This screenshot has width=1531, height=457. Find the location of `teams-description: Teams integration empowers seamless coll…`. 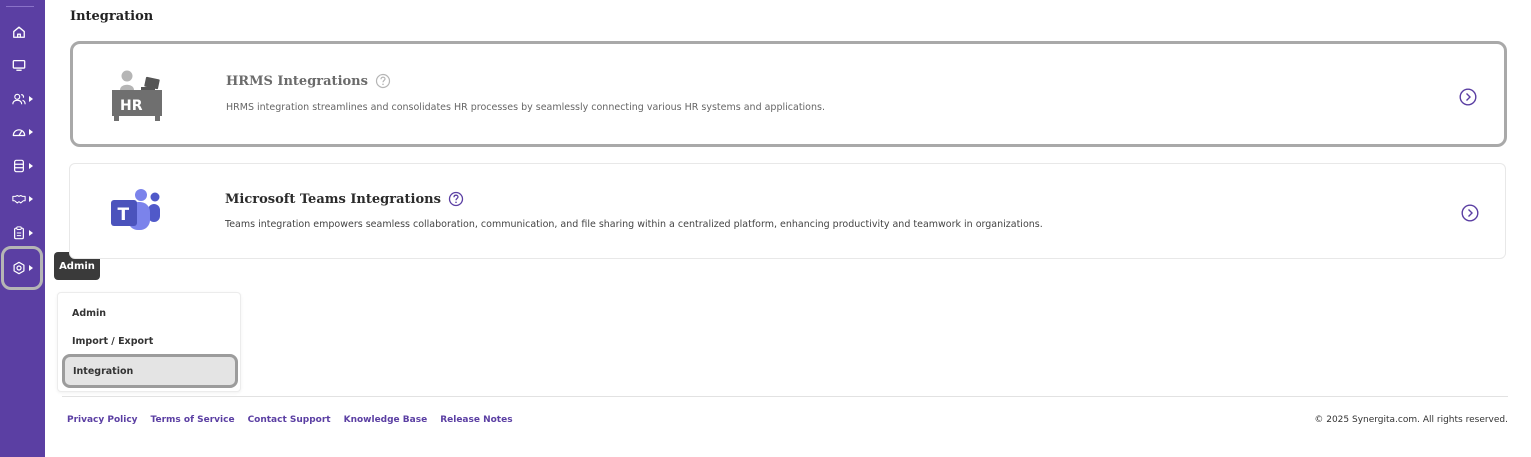

teams-description: Teams integration empowers seamless coll… is located at coordinates (634, 224).